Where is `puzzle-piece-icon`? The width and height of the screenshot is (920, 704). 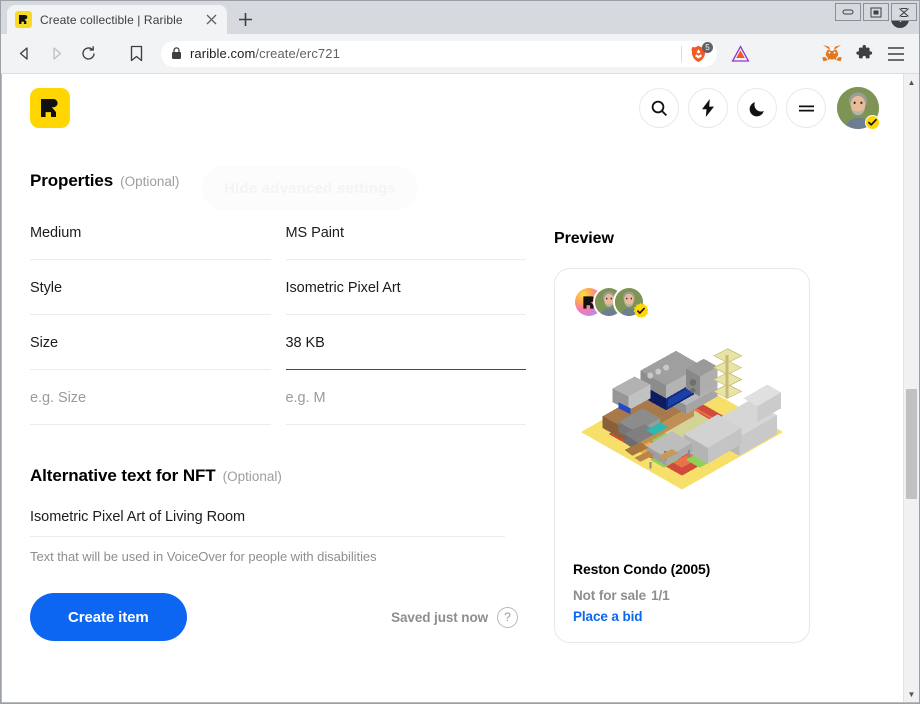
puzzle-piece-icon is located at coordinates (864, 54).